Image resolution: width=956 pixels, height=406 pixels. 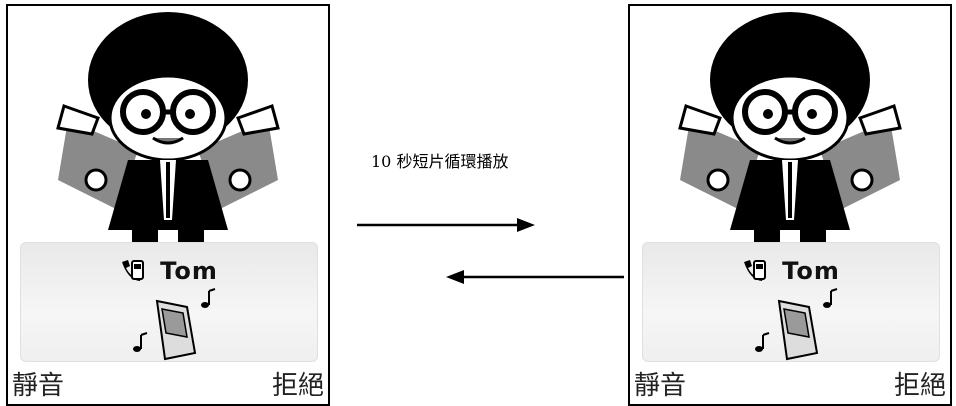 I want to click on loop-caption: 10 秒短片循環播放, so click(x=440, y=161).